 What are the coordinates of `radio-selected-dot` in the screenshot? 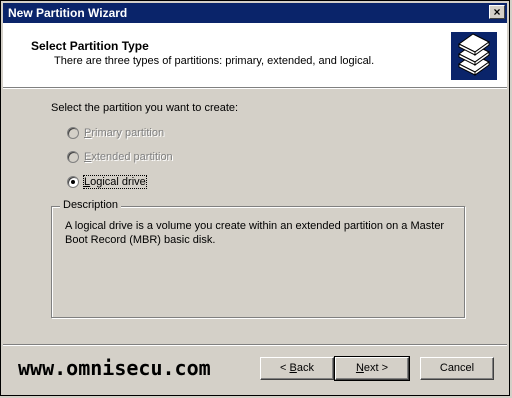 It's located at (73, 182).